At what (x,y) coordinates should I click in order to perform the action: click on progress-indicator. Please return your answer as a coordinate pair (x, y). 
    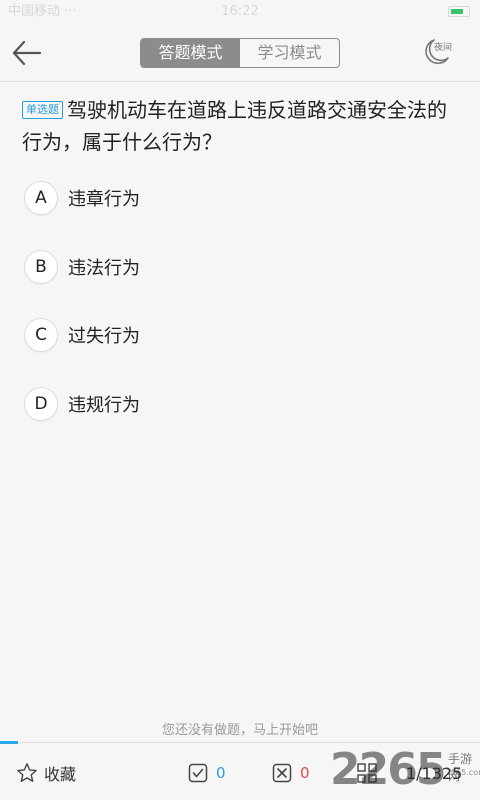
    Looking at the image, I should click on (9, 742).